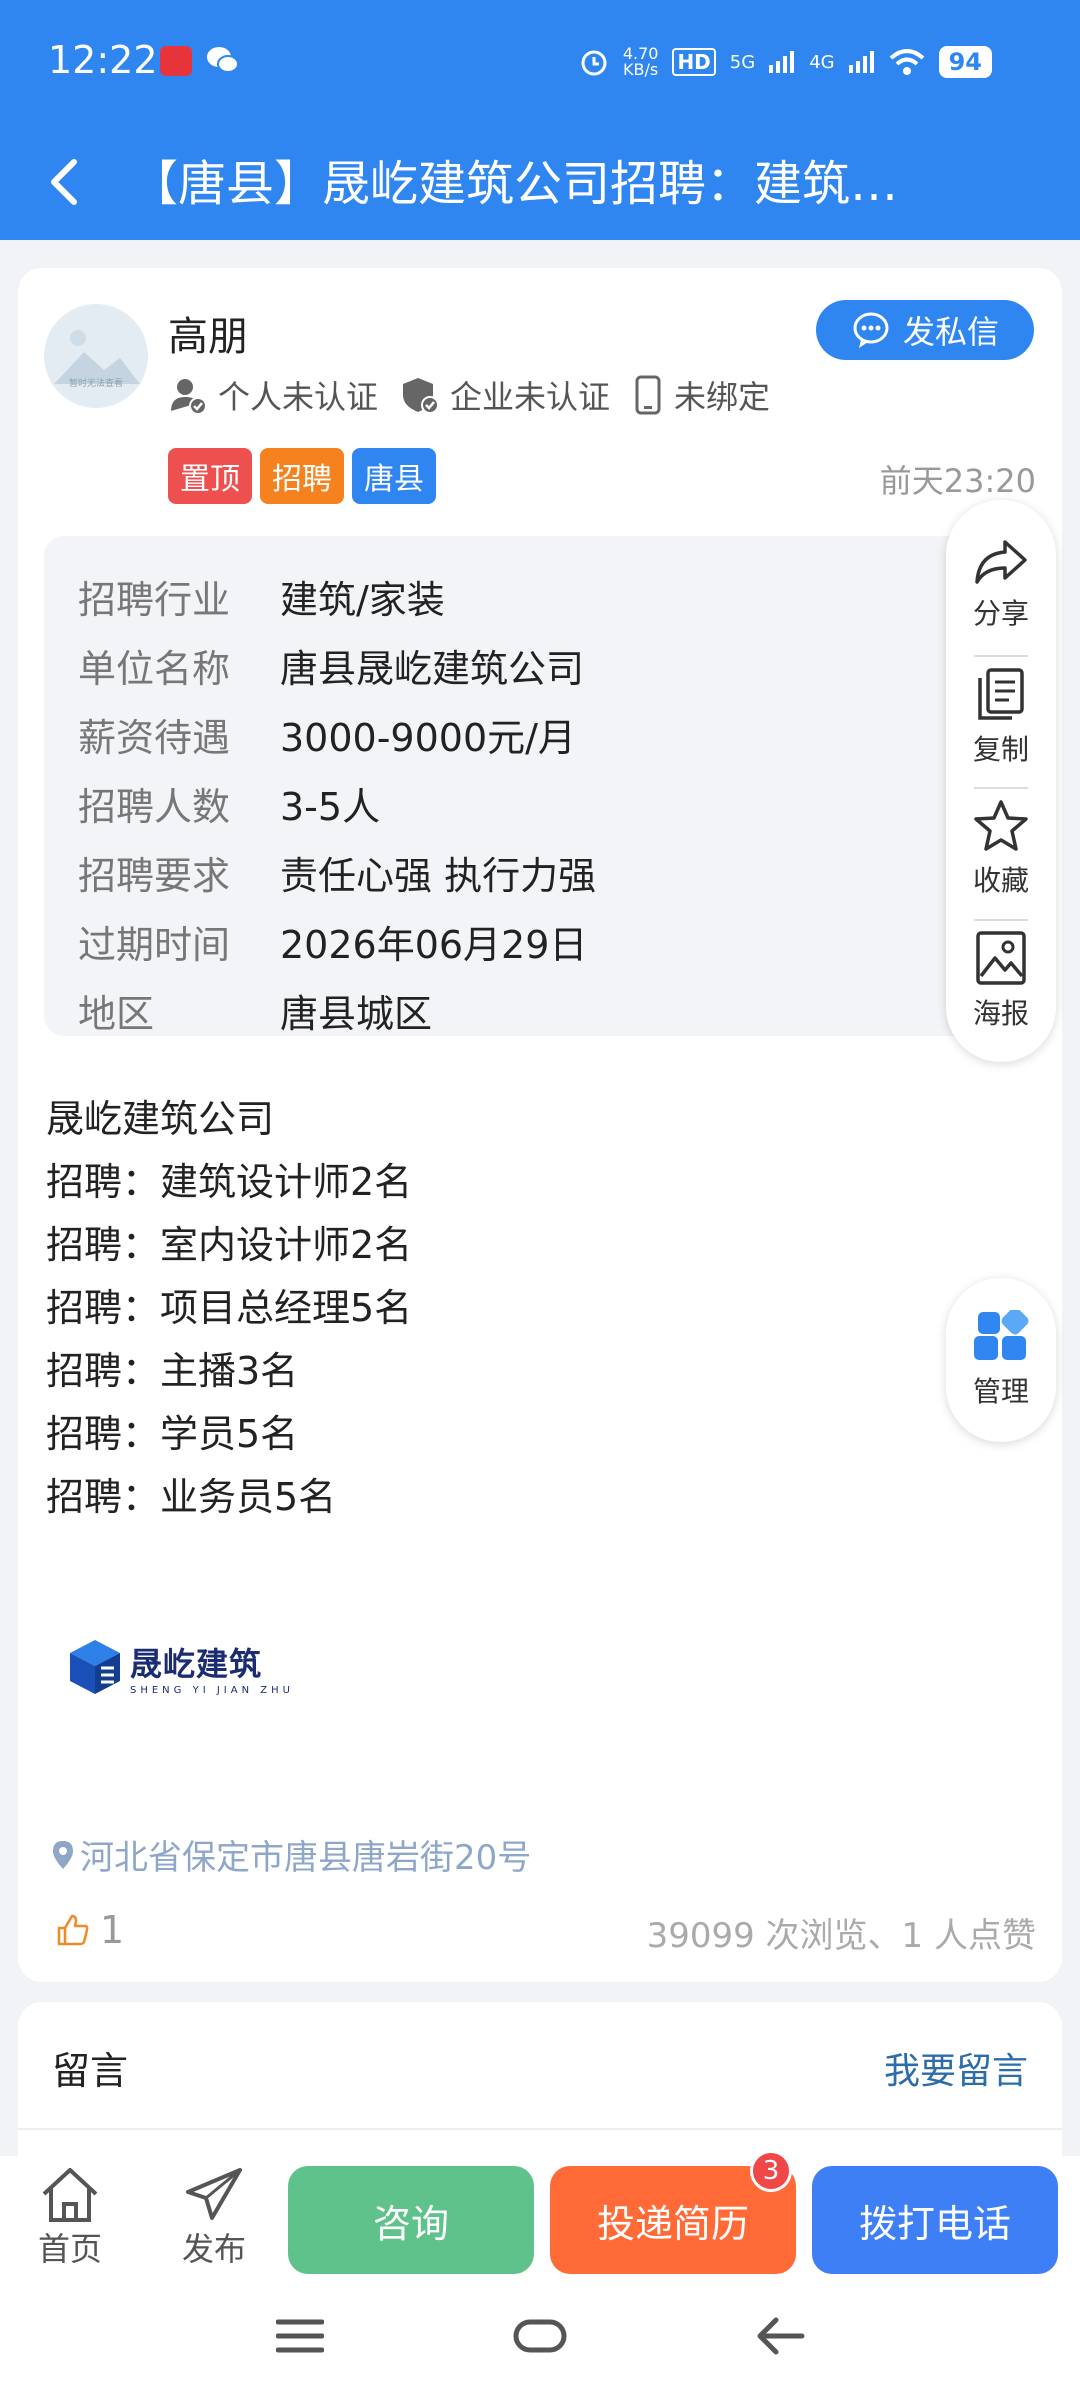 The height and width of the screenshot is (2408, 1080). Describe the element at coordinates (90, 1930) in the screenshot. I see `like-button: 1` at that location.